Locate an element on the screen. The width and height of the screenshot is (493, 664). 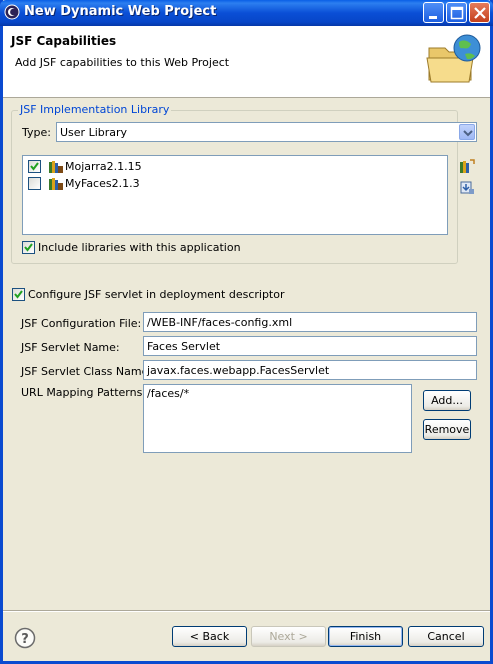
minimize-icon is located at coordinates (433, 17).